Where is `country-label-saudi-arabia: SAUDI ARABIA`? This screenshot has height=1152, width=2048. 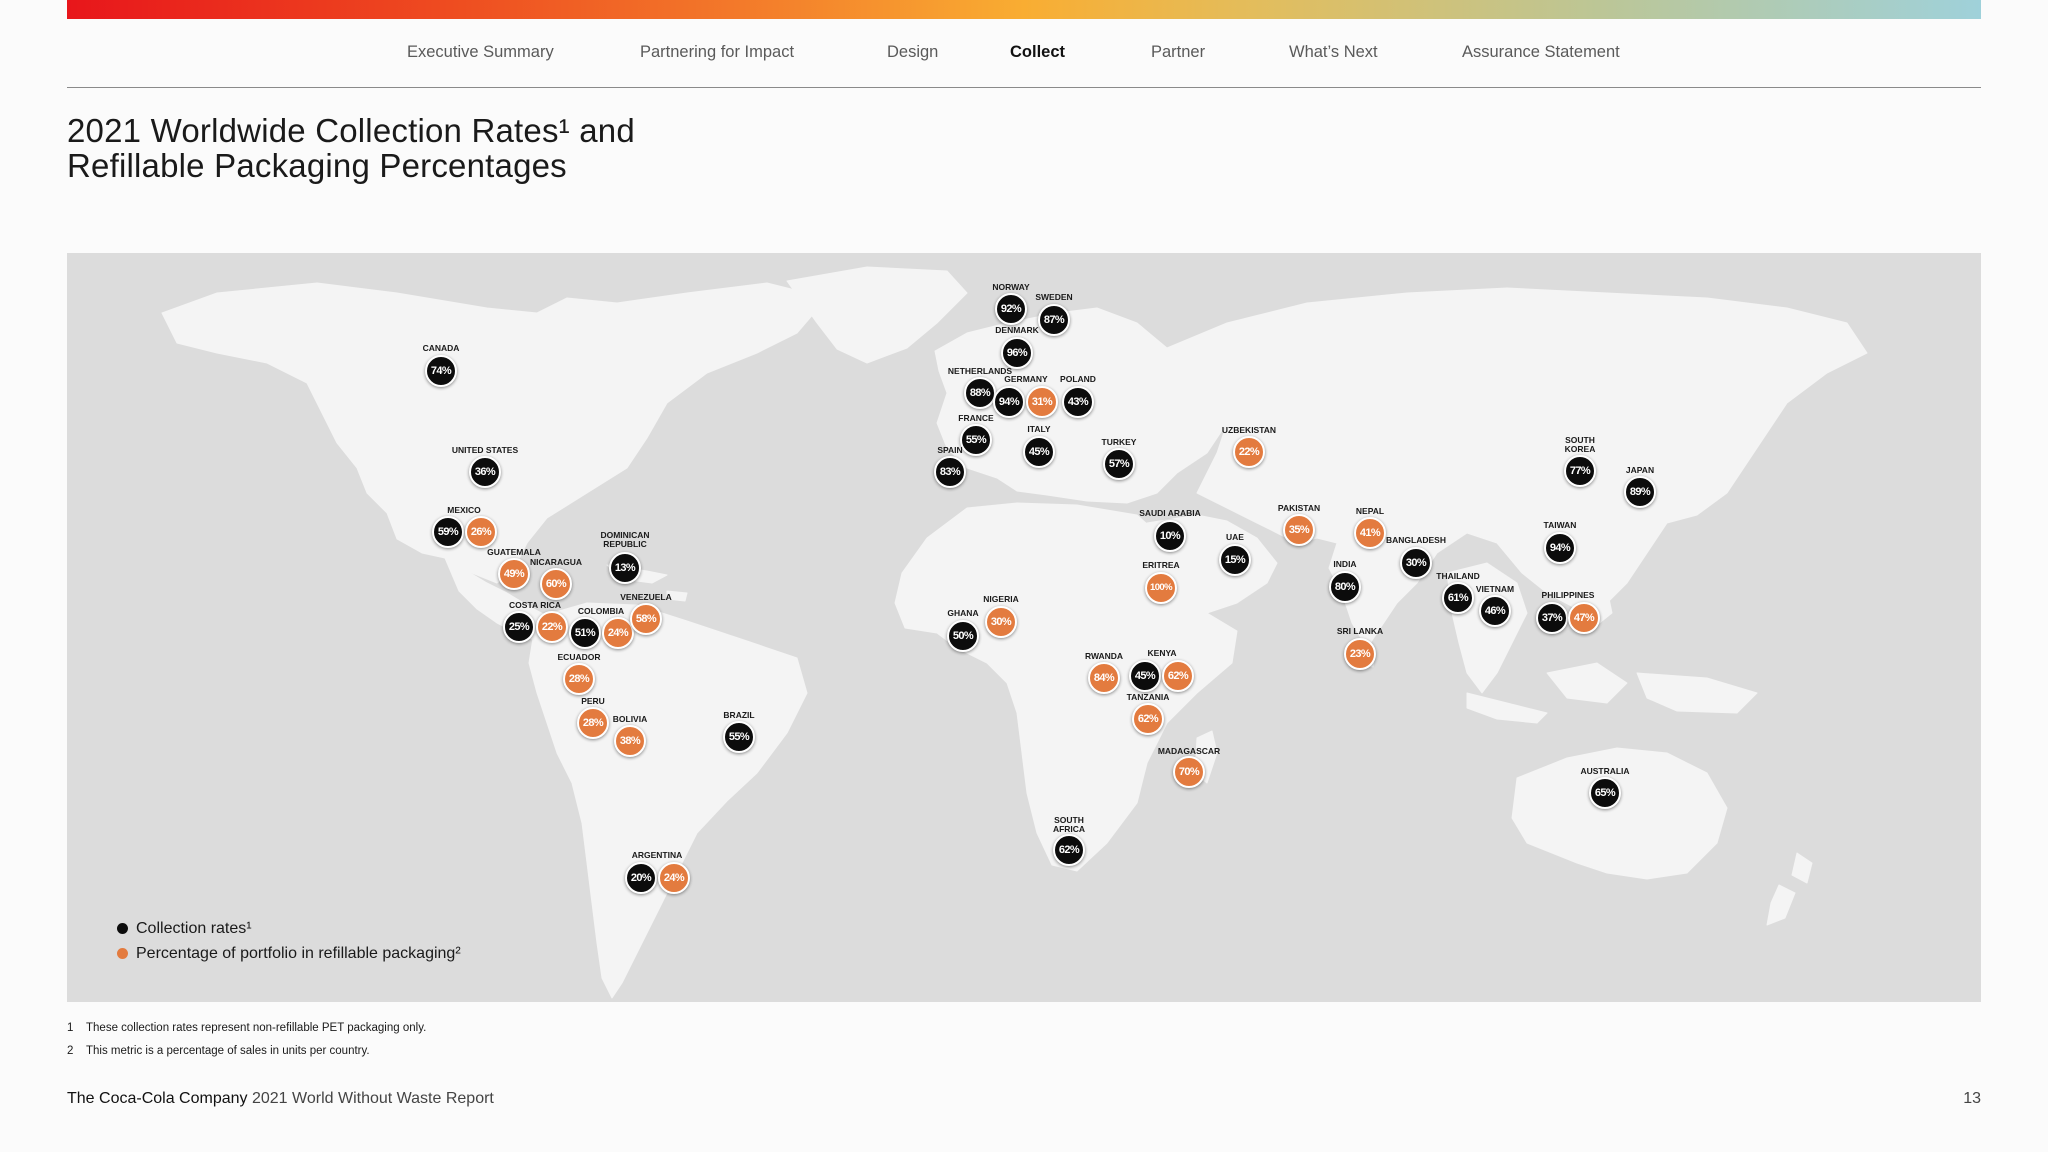
country-label-saudi-arabia: SAUDI ARABIA is located at coordinates (1170, 513).